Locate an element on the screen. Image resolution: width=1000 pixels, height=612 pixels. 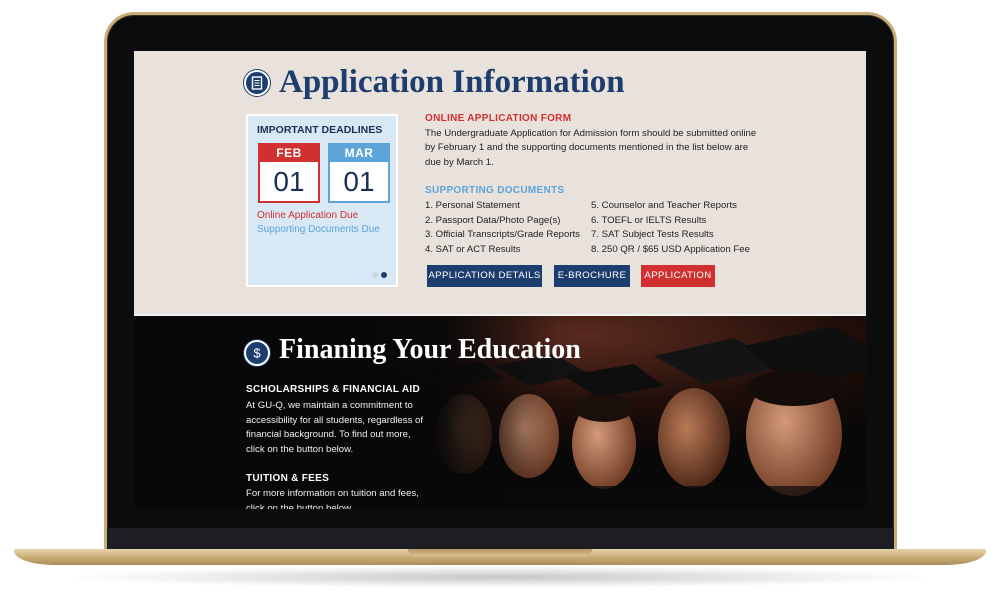
dollar-icon: $ is located at coordinates (257, 353).